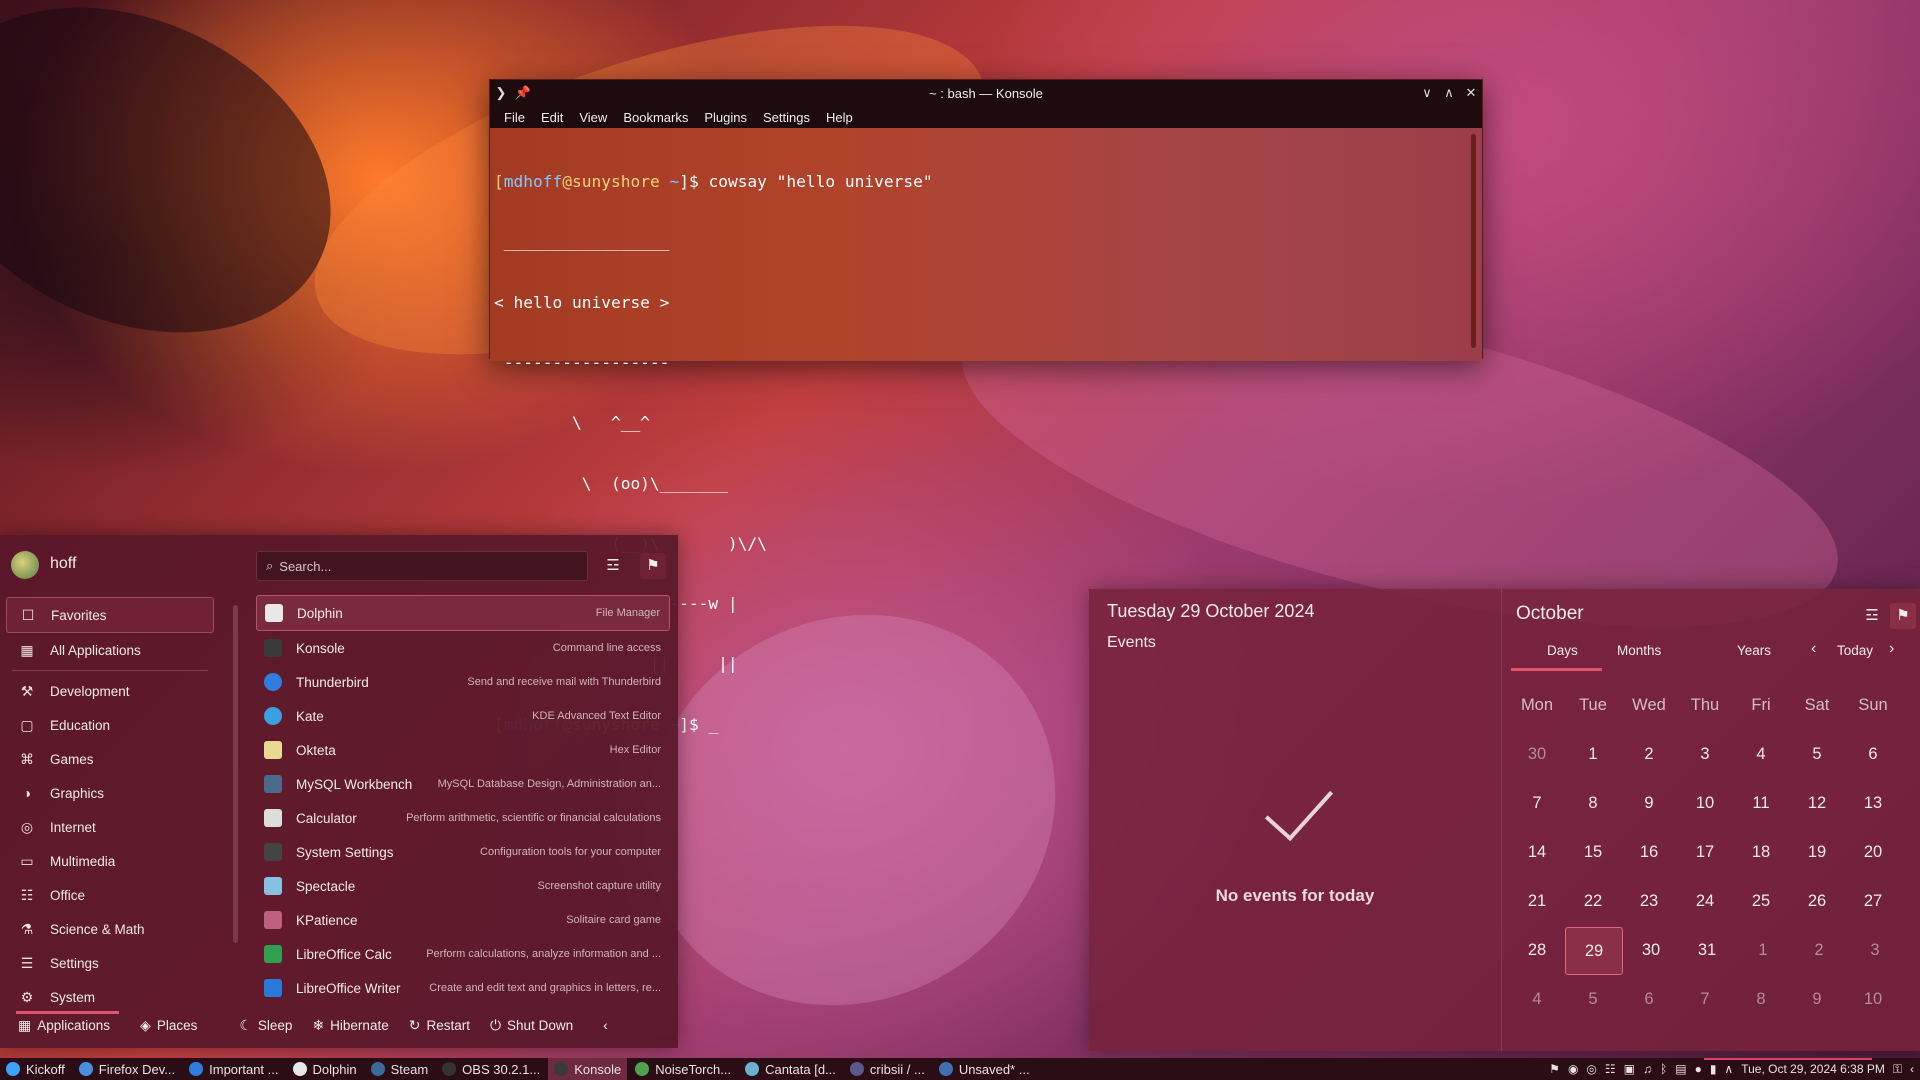 This screenshot has height=1080, width=1920. What do you see at coordinates (110, 725) in the screenshot?
I see `category-education: ▢ Education` at bounding box center [110, 725].